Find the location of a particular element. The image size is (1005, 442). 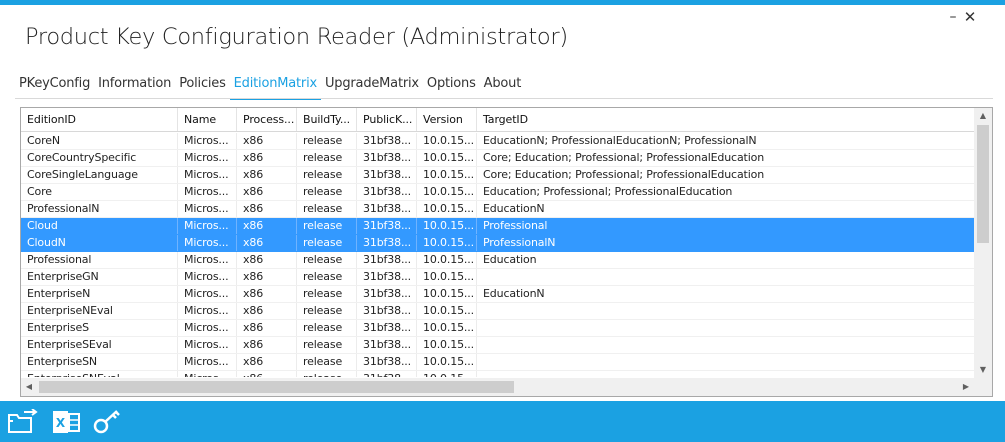

column-header-name: Name is located at coordinates (207, 119).